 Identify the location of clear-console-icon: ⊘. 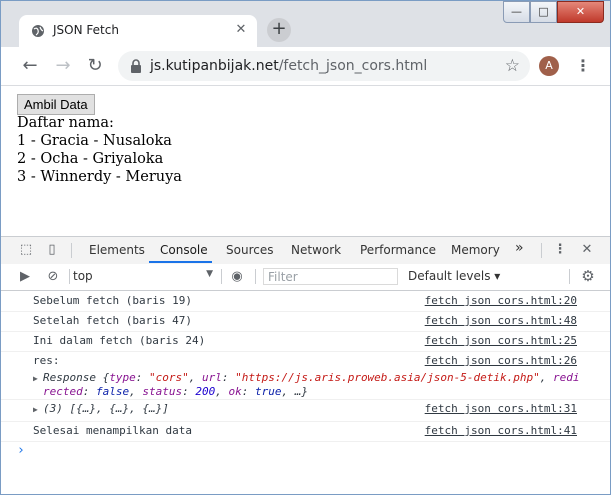
(53, 277).